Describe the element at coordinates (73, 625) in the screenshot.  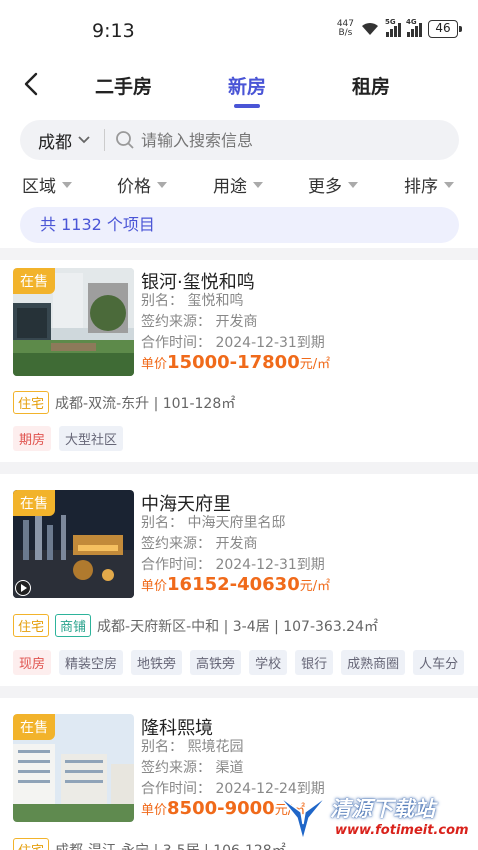
I see `type-tag: 商铺` at that location.